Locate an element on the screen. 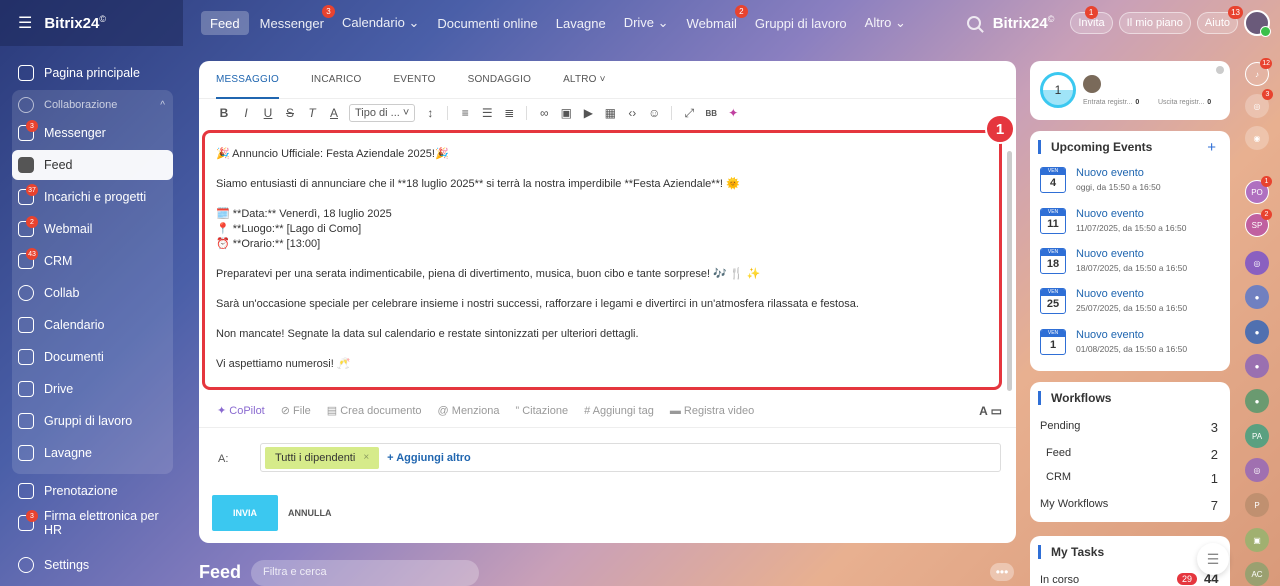 This screenshot has height=586, width=1280. workflow-row-crm: CRM 1 is located at coordinates (1132, 478).